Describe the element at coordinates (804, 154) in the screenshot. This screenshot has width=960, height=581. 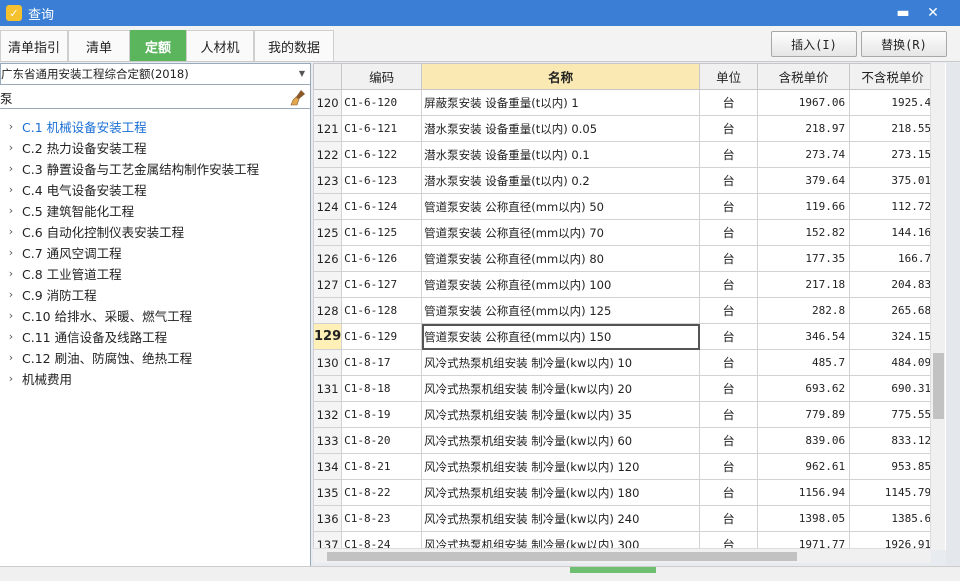
I see `cell-price-tax: 273.74` at that location.